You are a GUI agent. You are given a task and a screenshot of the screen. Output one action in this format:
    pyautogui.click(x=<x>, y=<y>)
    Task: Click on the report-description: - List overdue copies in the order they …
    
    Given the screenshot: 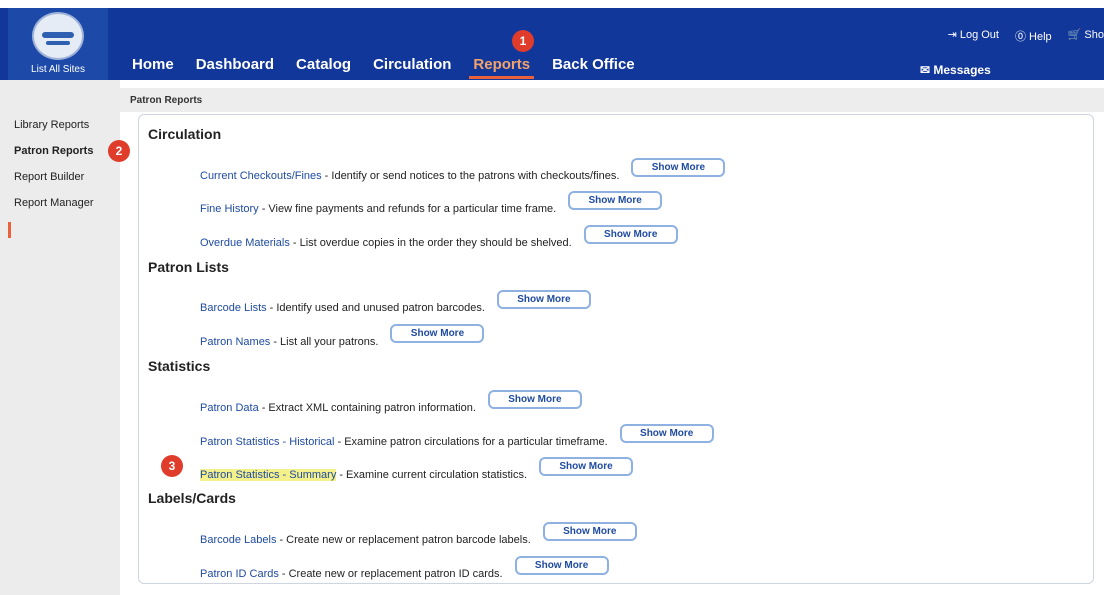 What is the action you would take?
    pyautogui.click(x=432, y=242)
    